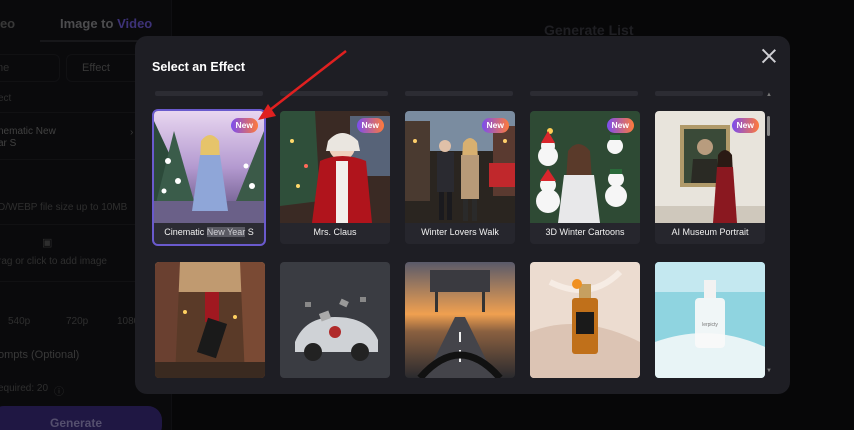 The image size is (854, 430). Describe the element at coordinates (460, 320) in the screenshot. I see `effect-card-road-steering` at that location.